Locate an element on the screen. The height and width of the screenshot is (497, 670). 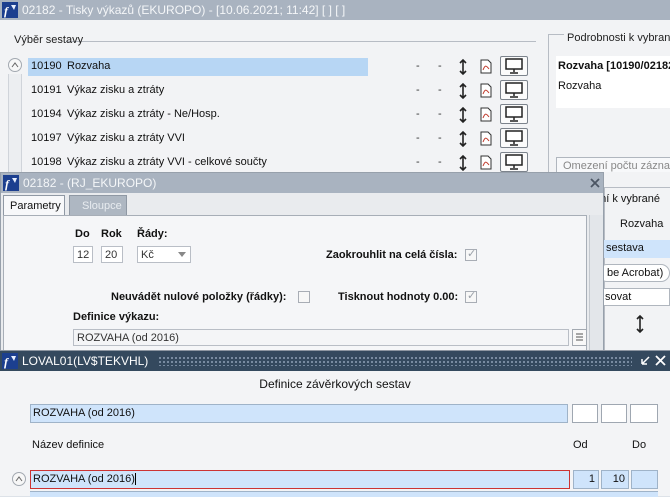
skip-zero-checkbox is located at coordinates (304, 297).